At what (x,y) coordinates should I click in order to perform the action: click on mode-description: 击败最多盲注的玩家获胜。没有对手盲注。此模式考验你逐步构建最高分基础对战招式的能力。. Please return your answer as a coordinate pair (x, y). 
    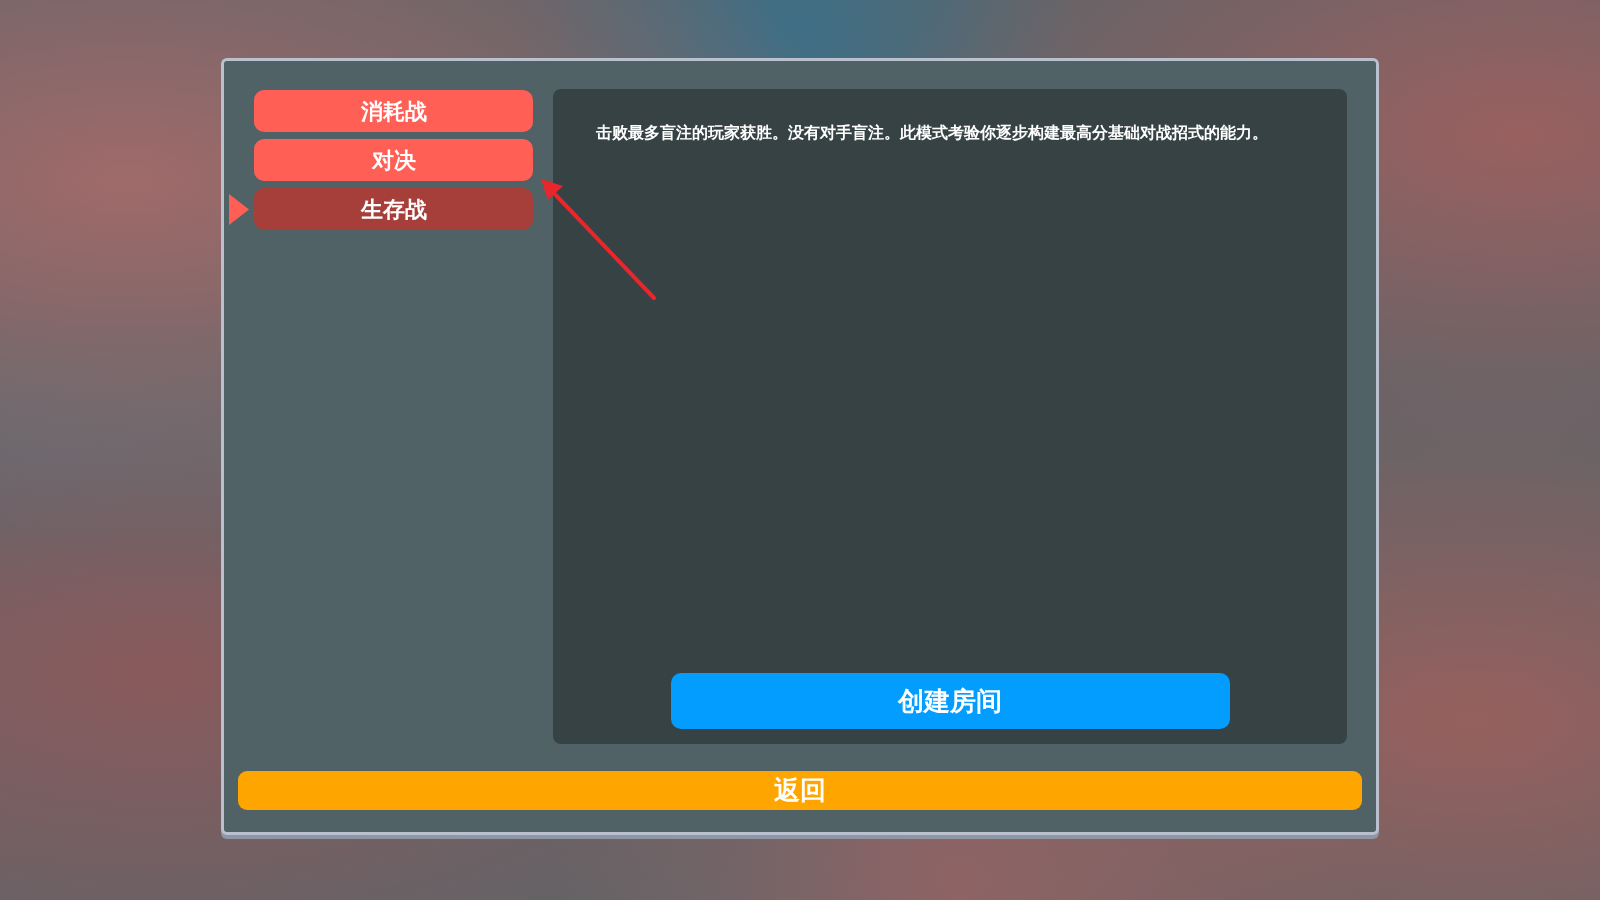
    Looking at the image, I should click on (932, 133).